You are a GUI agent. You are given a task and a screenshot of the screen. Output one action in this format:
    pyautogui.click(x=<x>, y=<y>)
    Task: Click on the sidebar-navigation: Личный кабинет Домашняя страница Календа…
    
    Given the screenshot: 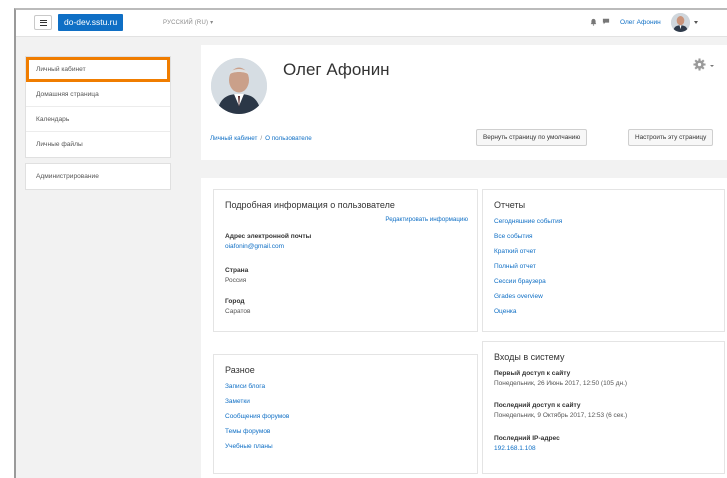 What is the action you would take?
    pyautogui.click(x=98, y=107)
    